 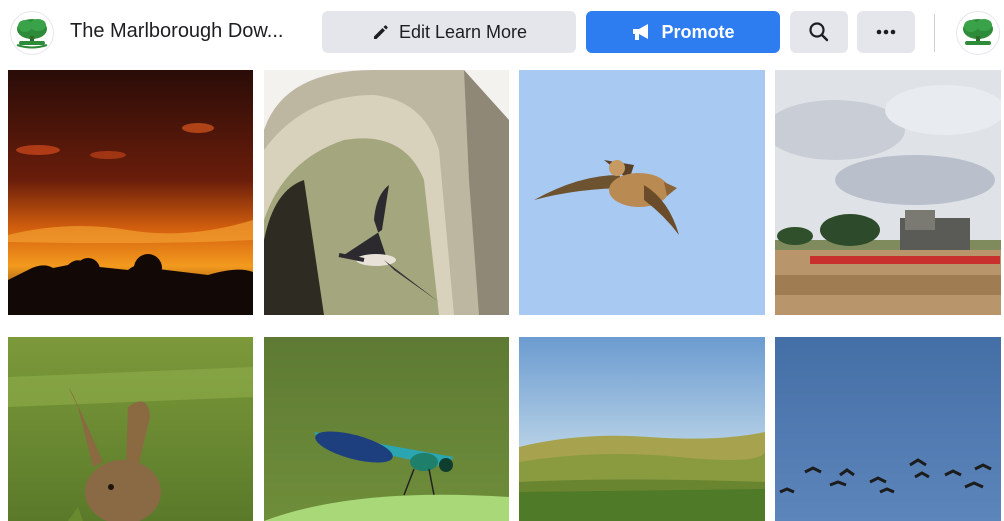 I want to click on birds-flock-photo, so click(x=888, y=429).